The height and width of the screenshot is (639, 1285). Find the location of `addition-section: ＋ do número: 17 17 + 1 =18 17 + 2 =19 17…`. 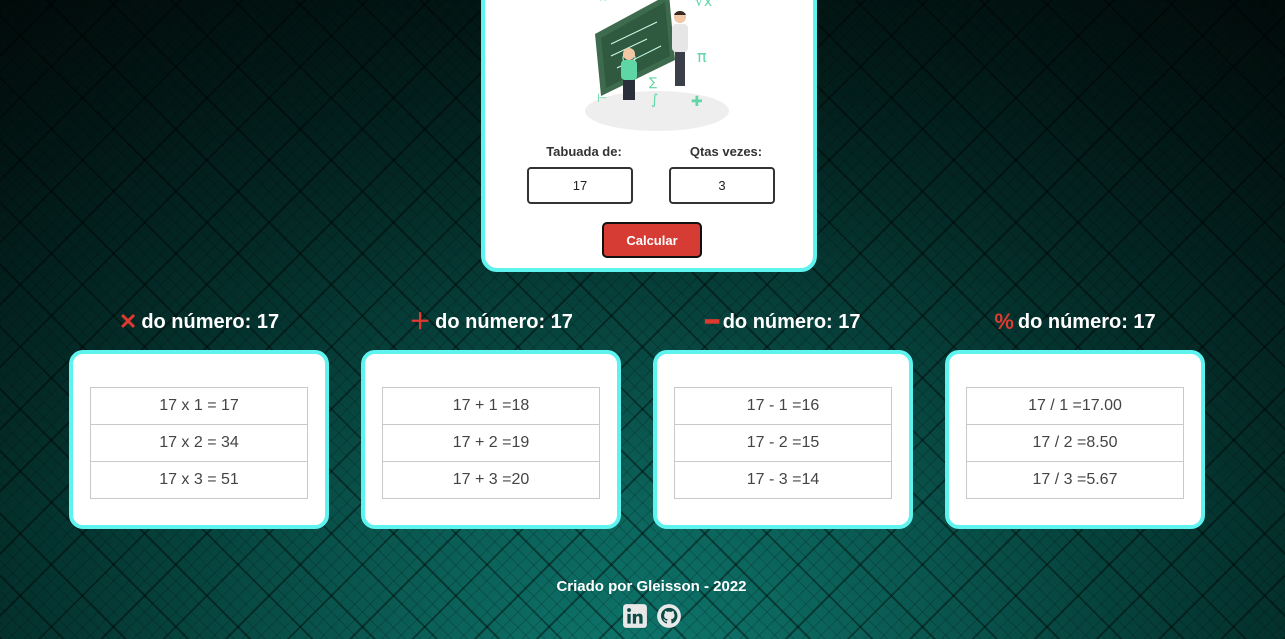

addition-section: ＋ do número: 17 17 + 1 =18 17 + 2 =19 17… is located at coordinates (491, 419).